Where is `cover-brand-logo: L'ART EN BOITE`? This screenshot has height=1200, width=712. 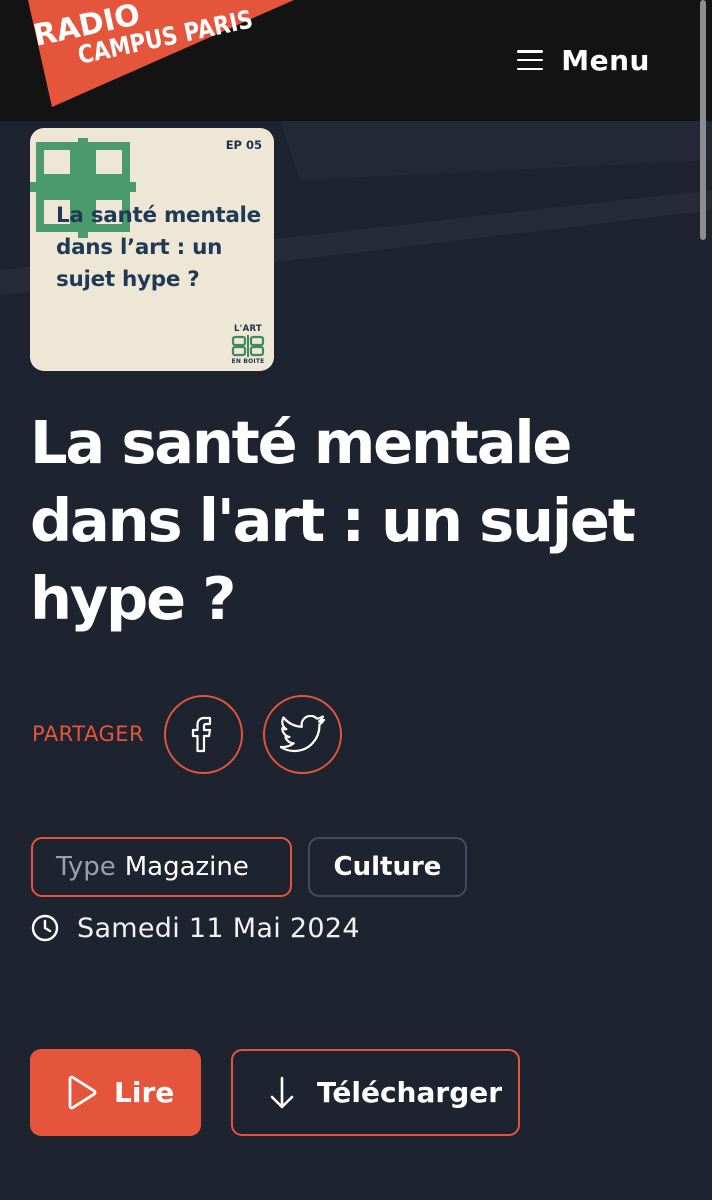
cover-brand-logo: L'ART EN BOITE is located at coordinates (248, 344).